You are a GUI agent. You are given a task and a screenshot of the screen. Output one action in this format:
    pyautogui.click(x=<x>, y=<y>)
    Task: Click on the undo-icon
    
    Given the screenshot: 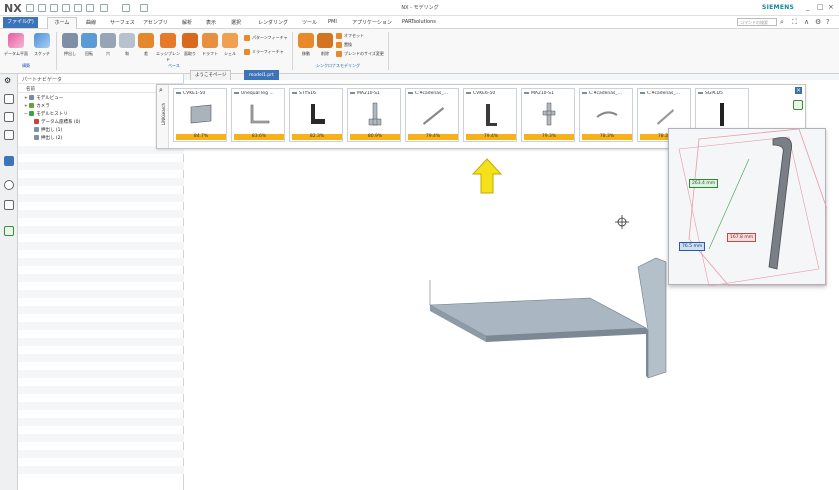 What is the action you would take?
    pyautogui.click(x=42, y=8)
    